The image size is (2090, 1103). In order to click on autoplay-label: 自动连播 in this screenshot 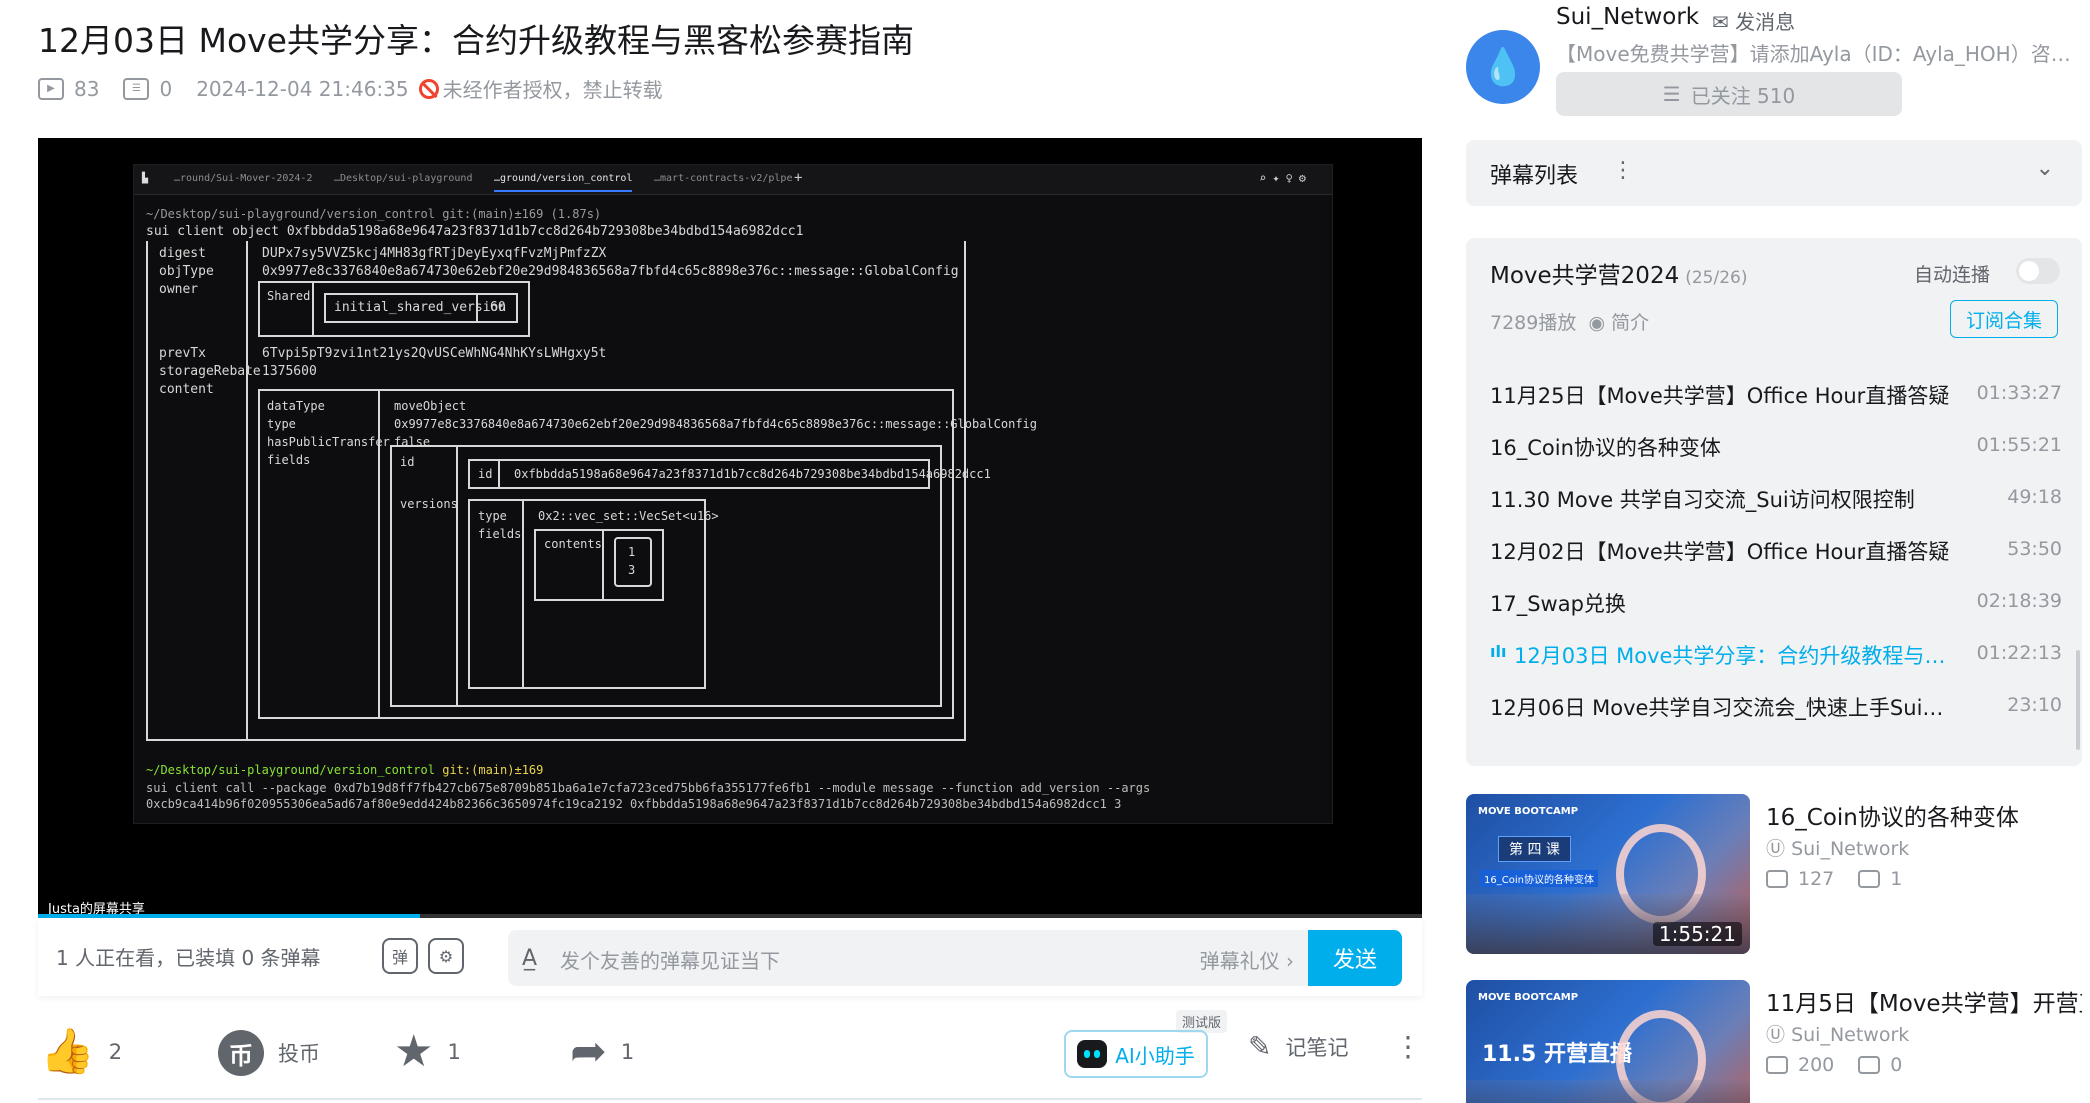, I will do `click(1951, 275)`.